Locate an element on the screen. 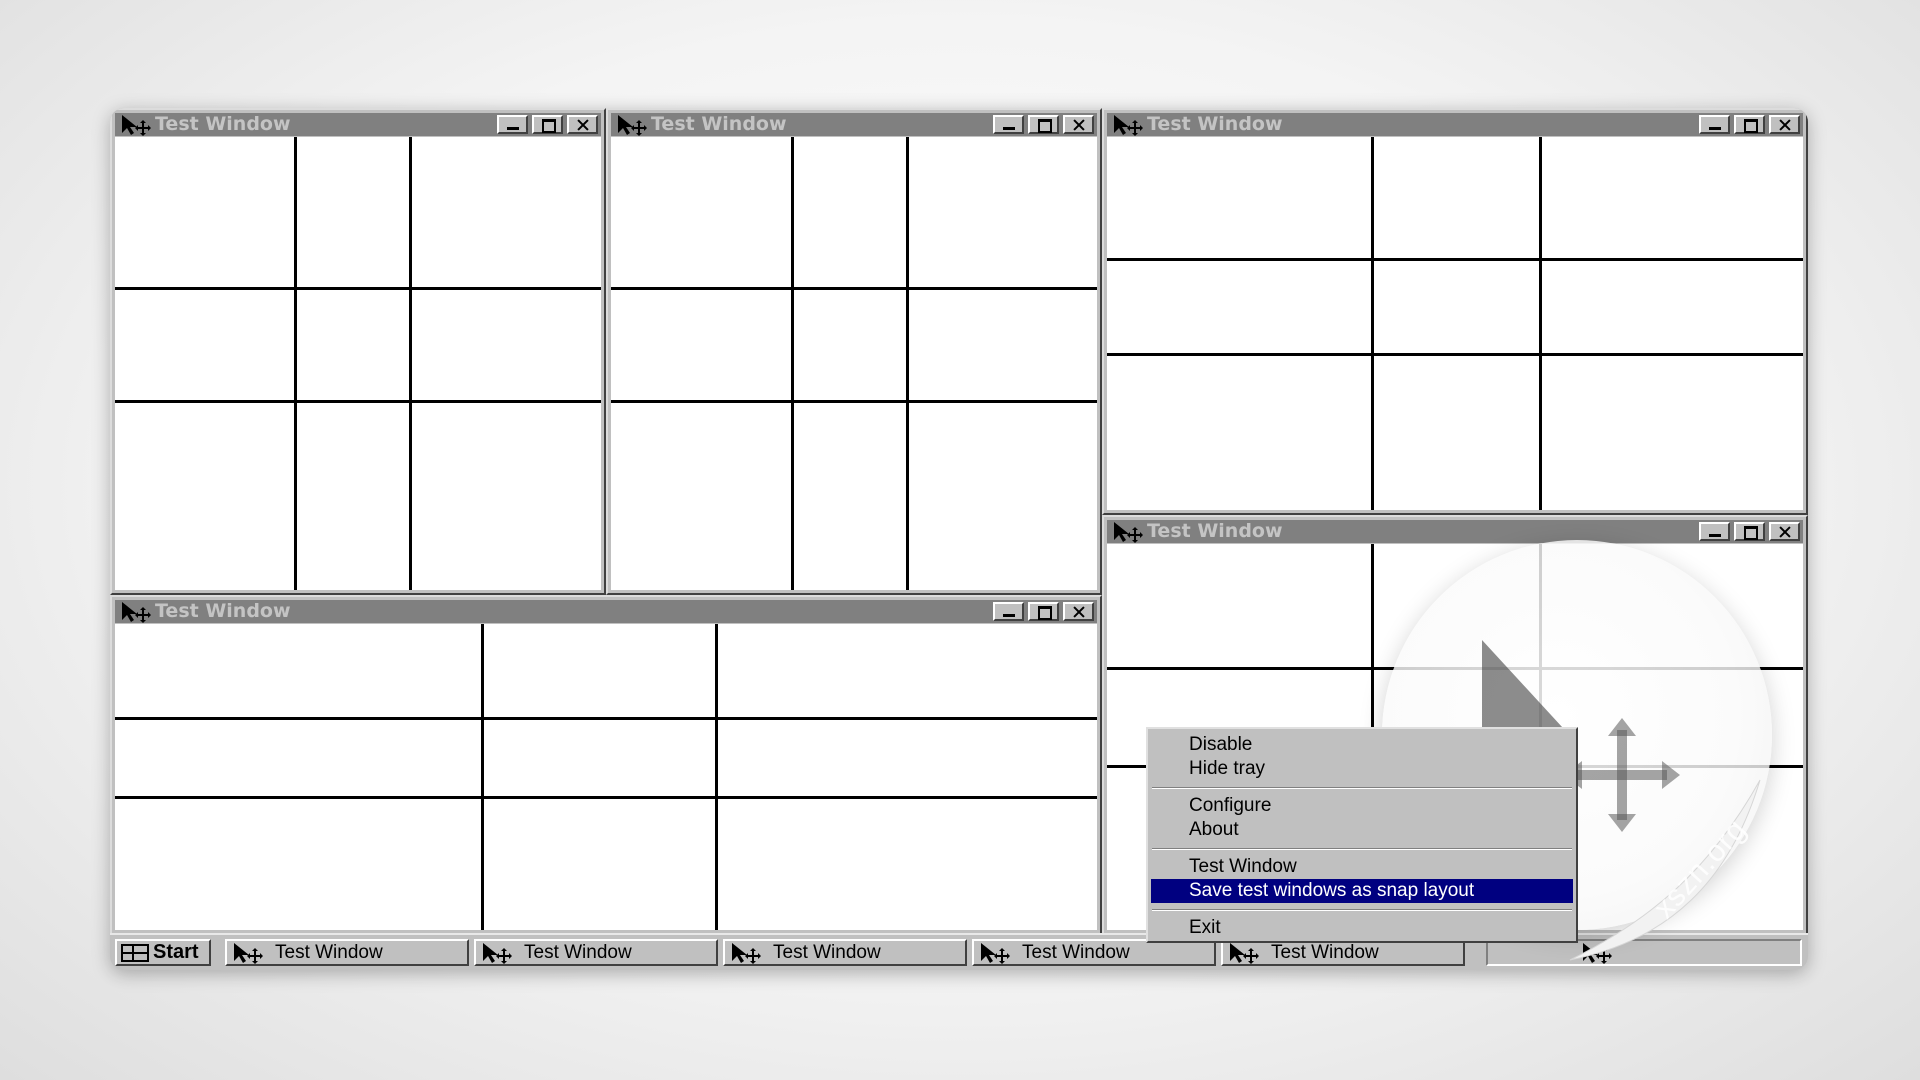  test-window-1: Test Window is located at coordinates (358, 351).